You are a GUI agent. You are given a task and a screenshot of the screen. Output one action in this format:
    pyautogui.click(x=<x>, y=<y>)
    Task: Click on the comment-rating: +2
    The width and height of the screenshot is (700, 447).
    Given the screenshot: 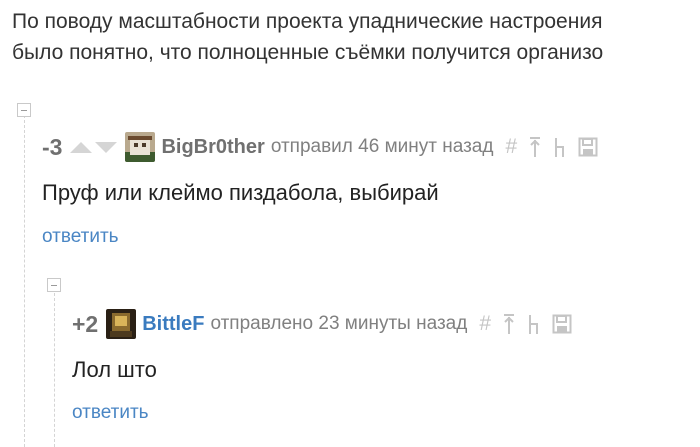 What is the action you would take?
    pyautogui.click(x=85, y=323)
    